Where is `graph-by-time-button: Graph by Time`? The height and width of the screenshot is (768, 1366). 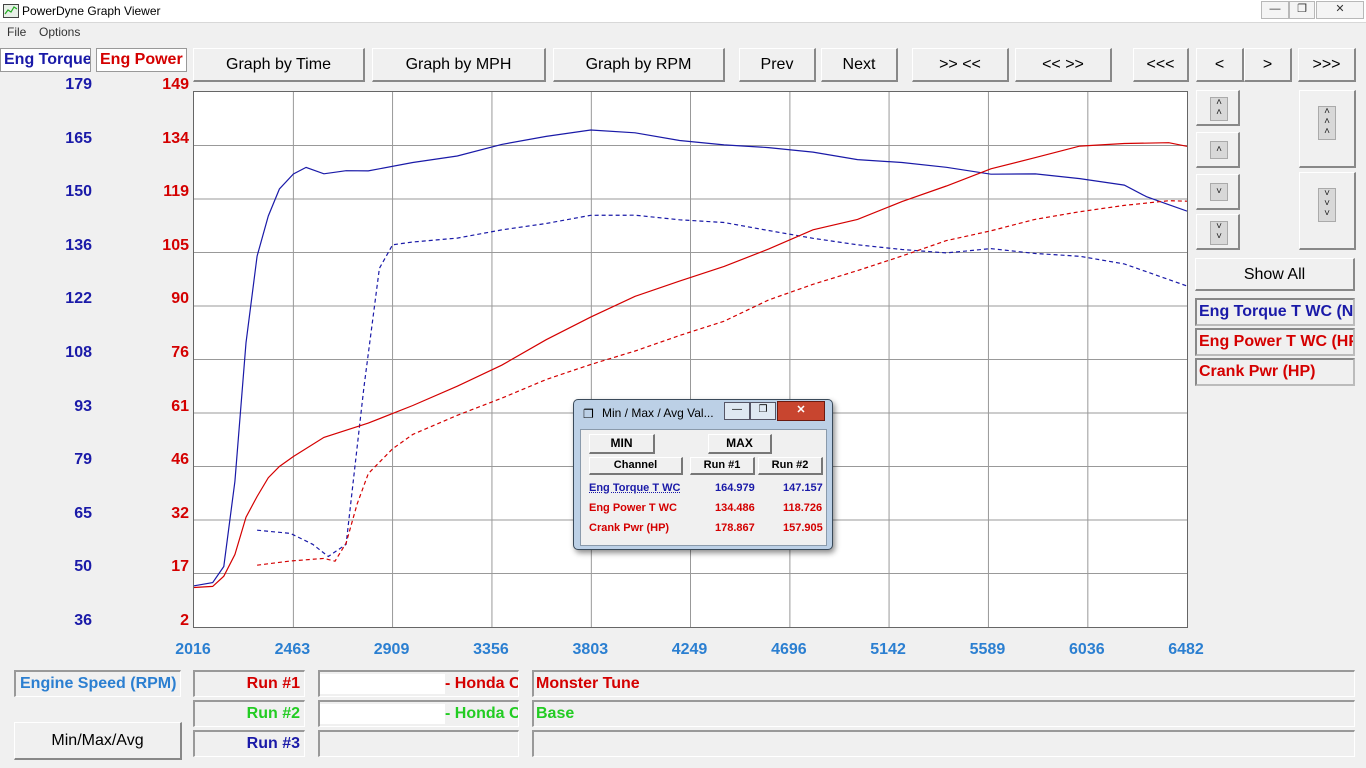
graph-by-time-button: Graph by Time is located at coordinates (279, 65).